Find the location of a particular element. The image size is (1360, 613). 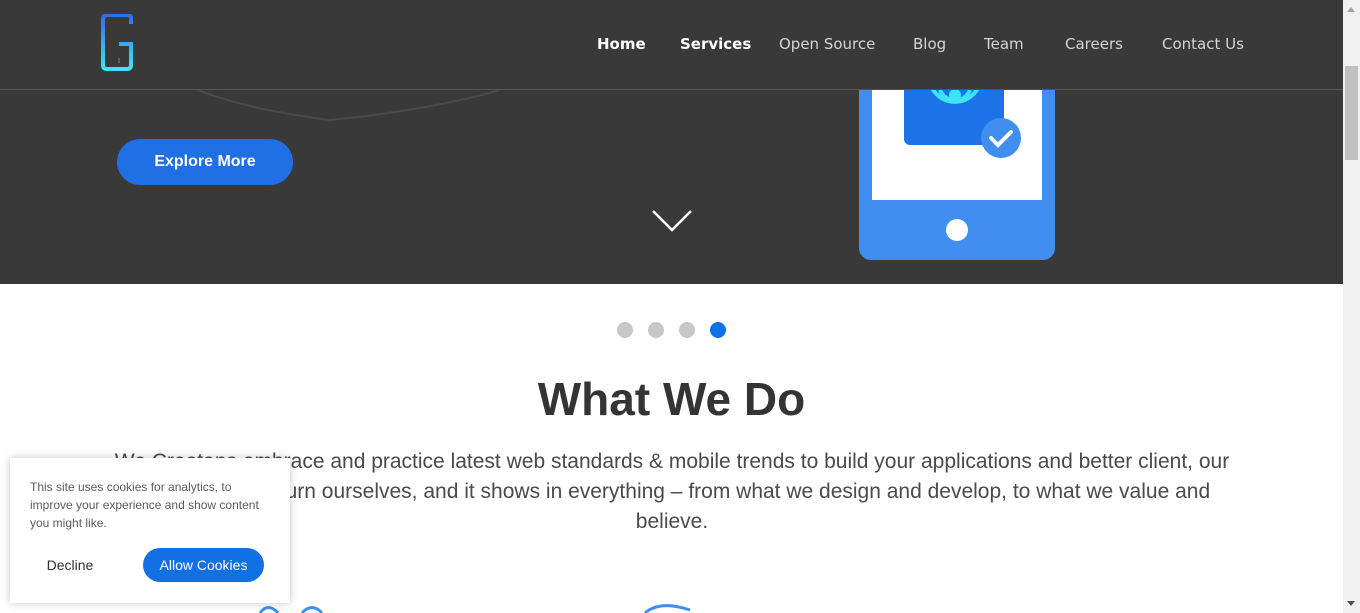

scroll-up-arrow-icon is located at coordinates (1351, 9).